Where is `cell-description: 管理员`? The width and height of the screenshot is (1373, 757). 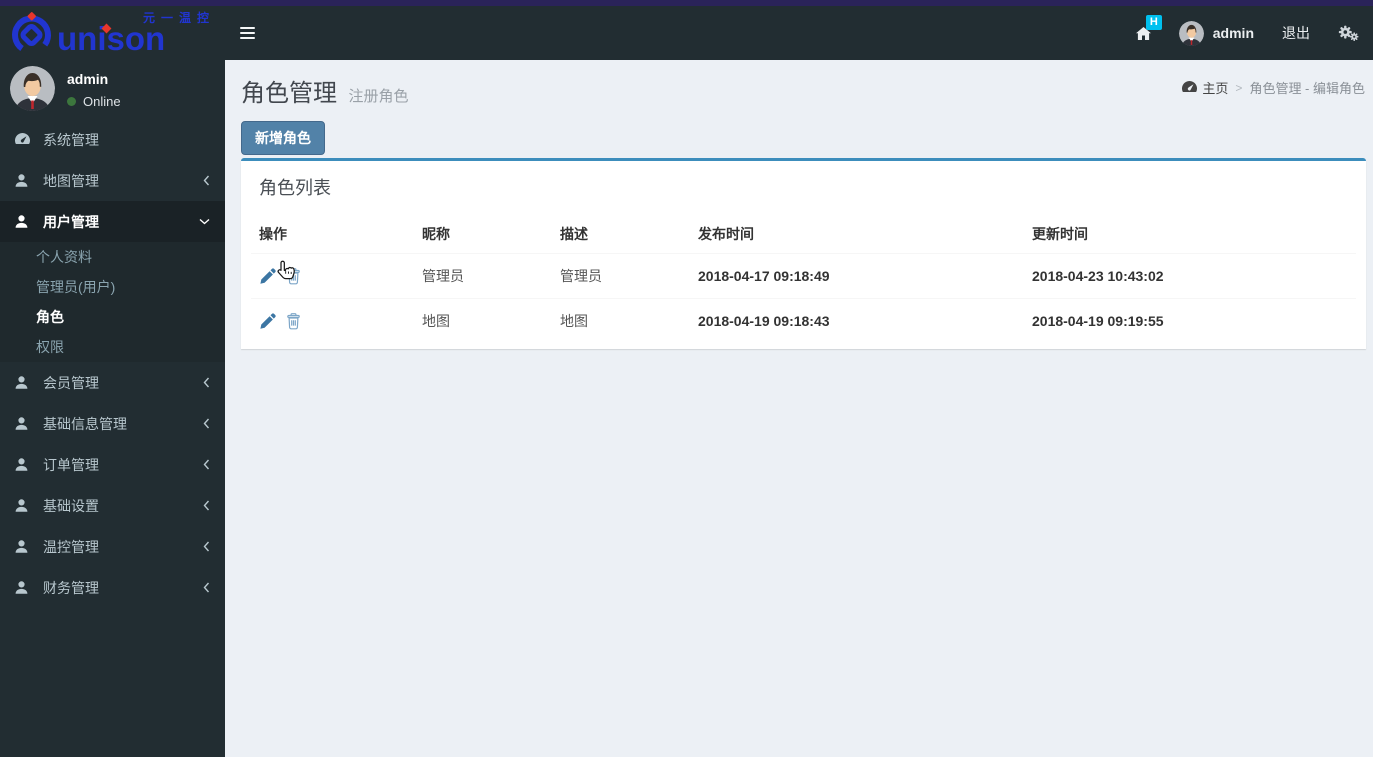
cell-description: 管理员 is located at coordinates (621, 276).